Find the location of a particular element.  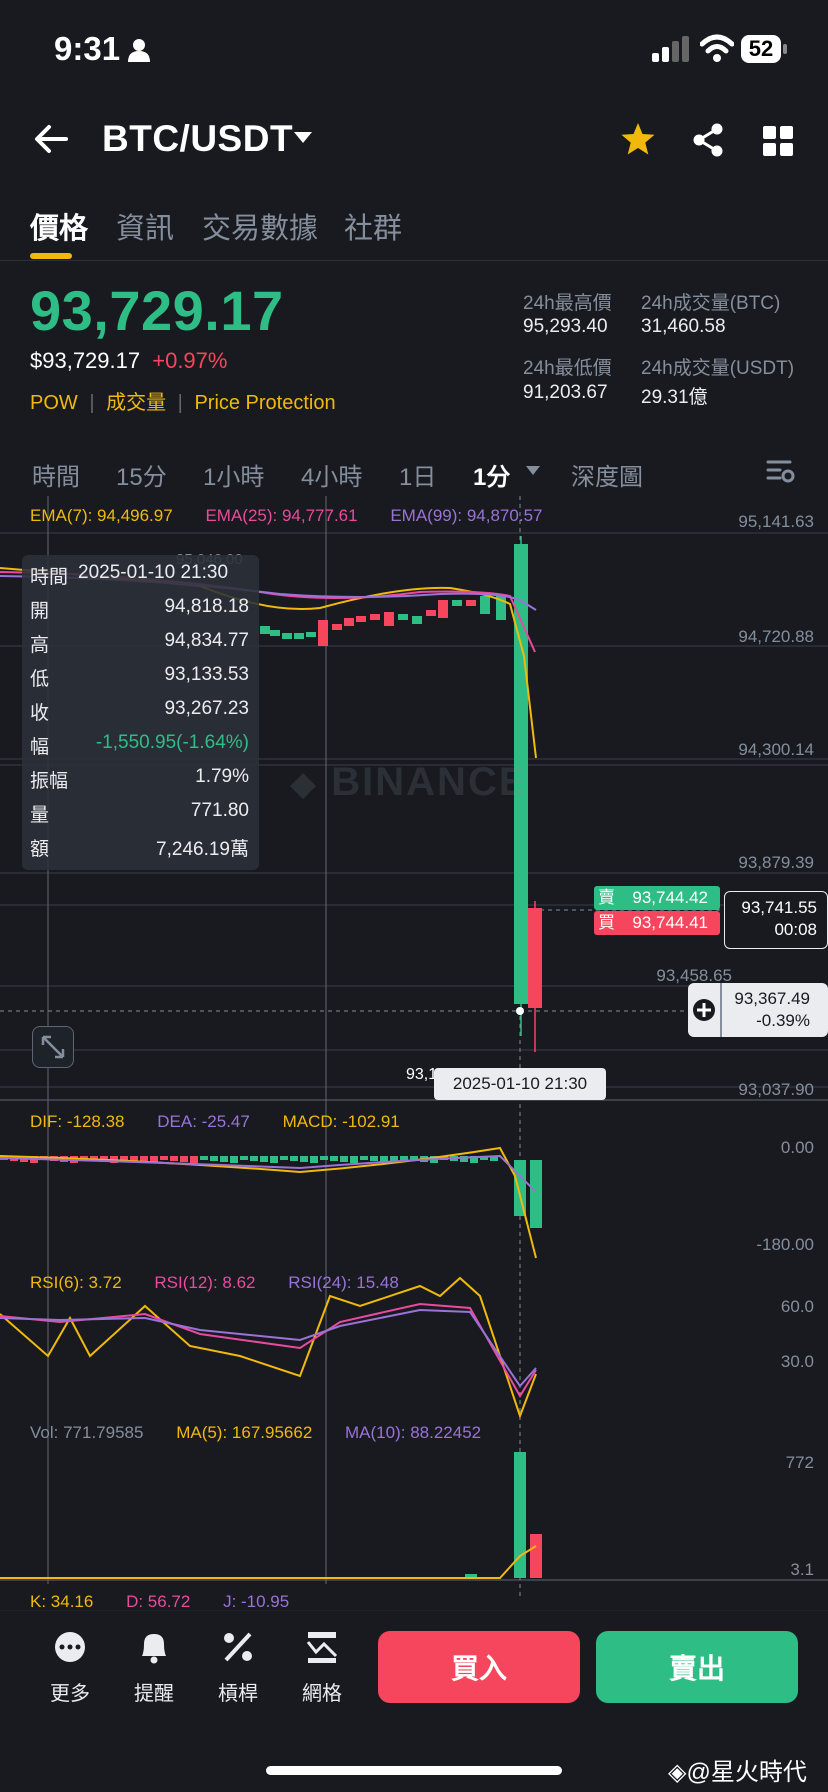

axis-rsi-0: 60.0 is located at coordinates (797, 1306).